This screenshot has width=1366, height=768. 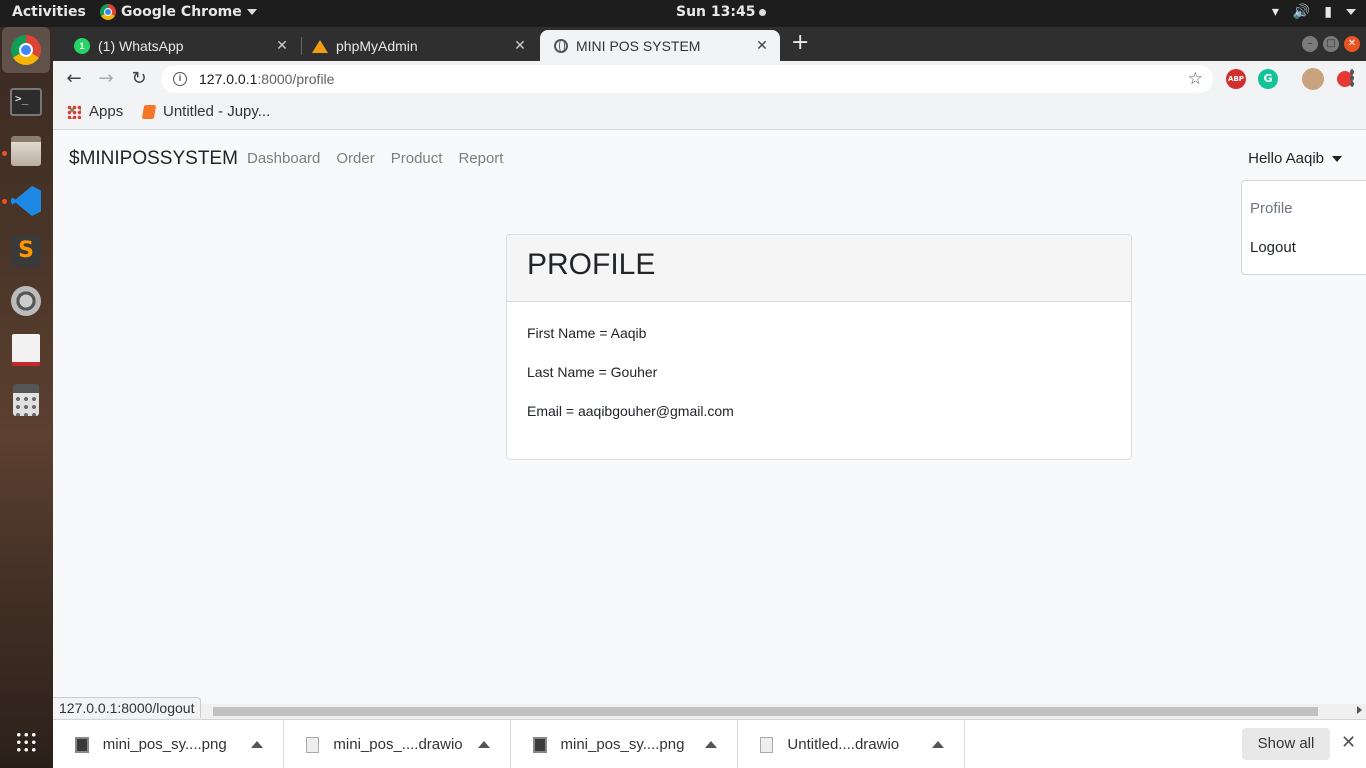 I want to click on app-menu: Google Chrome, so click(x=178, y=12).